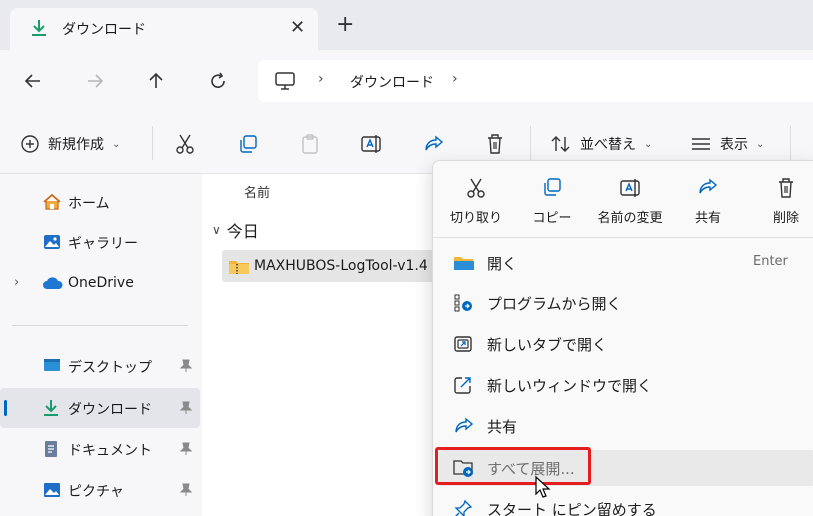 Image resolution: width=813 pixels, height=516 pixels. What do you see at coordinates (242, 231) in the screenshot?
I see `group-label: 今日` at bounding box center [242, 231].